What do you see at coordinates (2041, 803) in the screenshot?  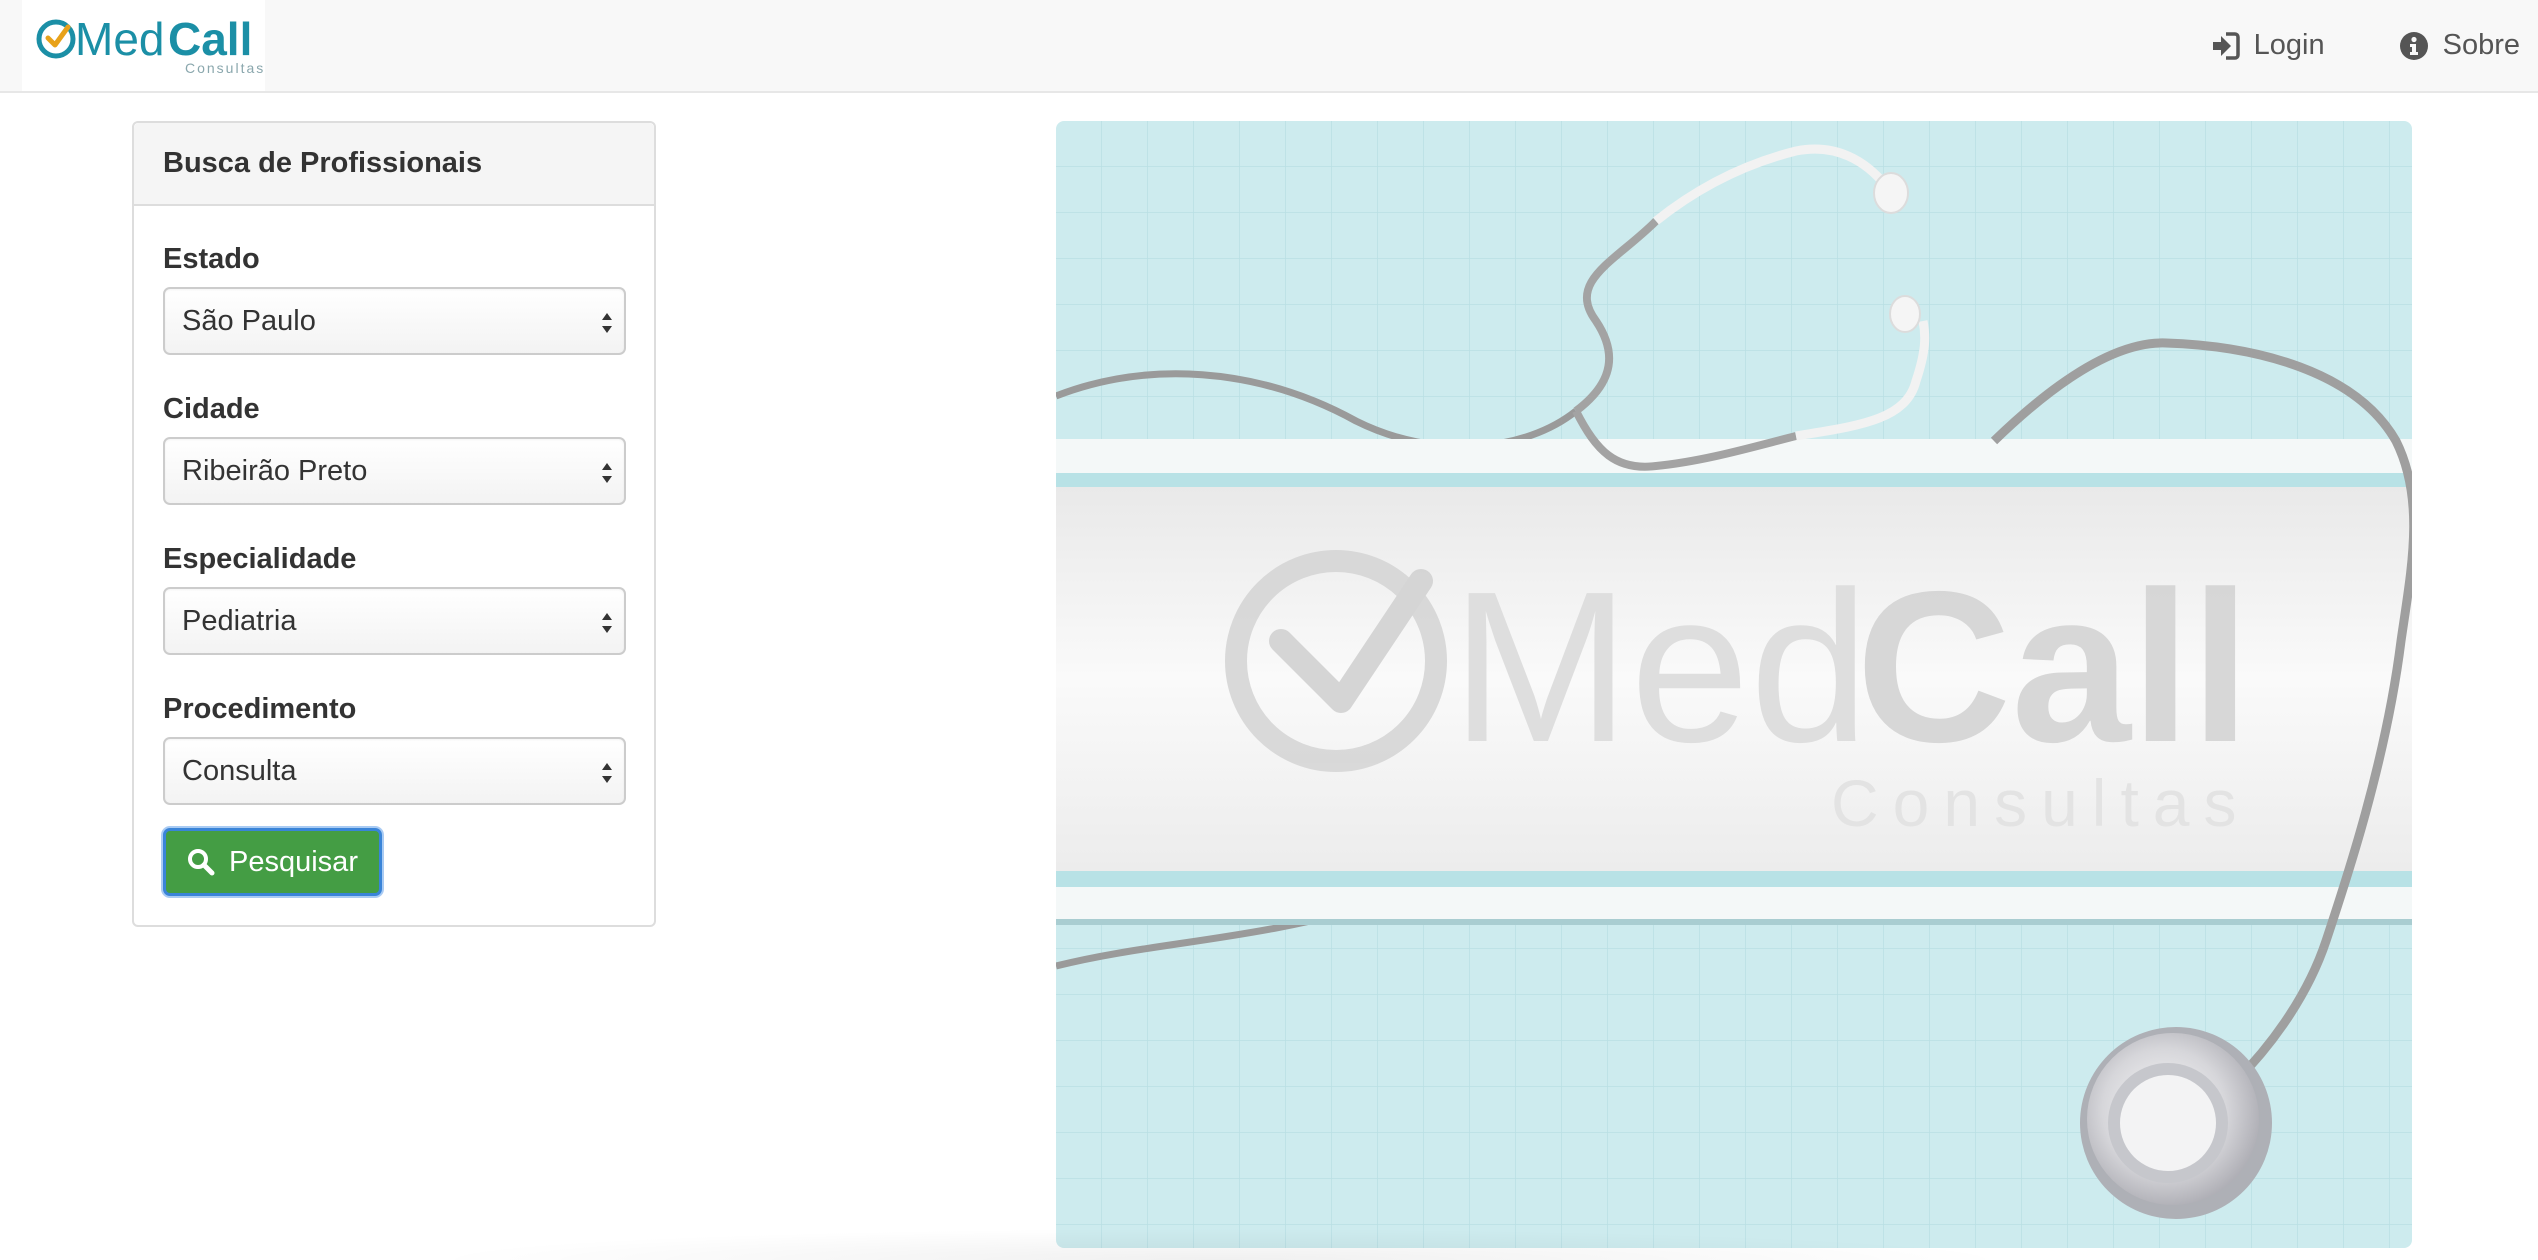 I see `hero-watermark-tagline: Consultas` at bounding box center [2041, 803].